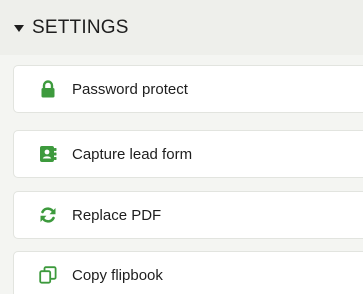  Describe the element at coordinates (188, 272) in the screenshot. I see `copy-flipbook-button: Copy flipbook` at that location.